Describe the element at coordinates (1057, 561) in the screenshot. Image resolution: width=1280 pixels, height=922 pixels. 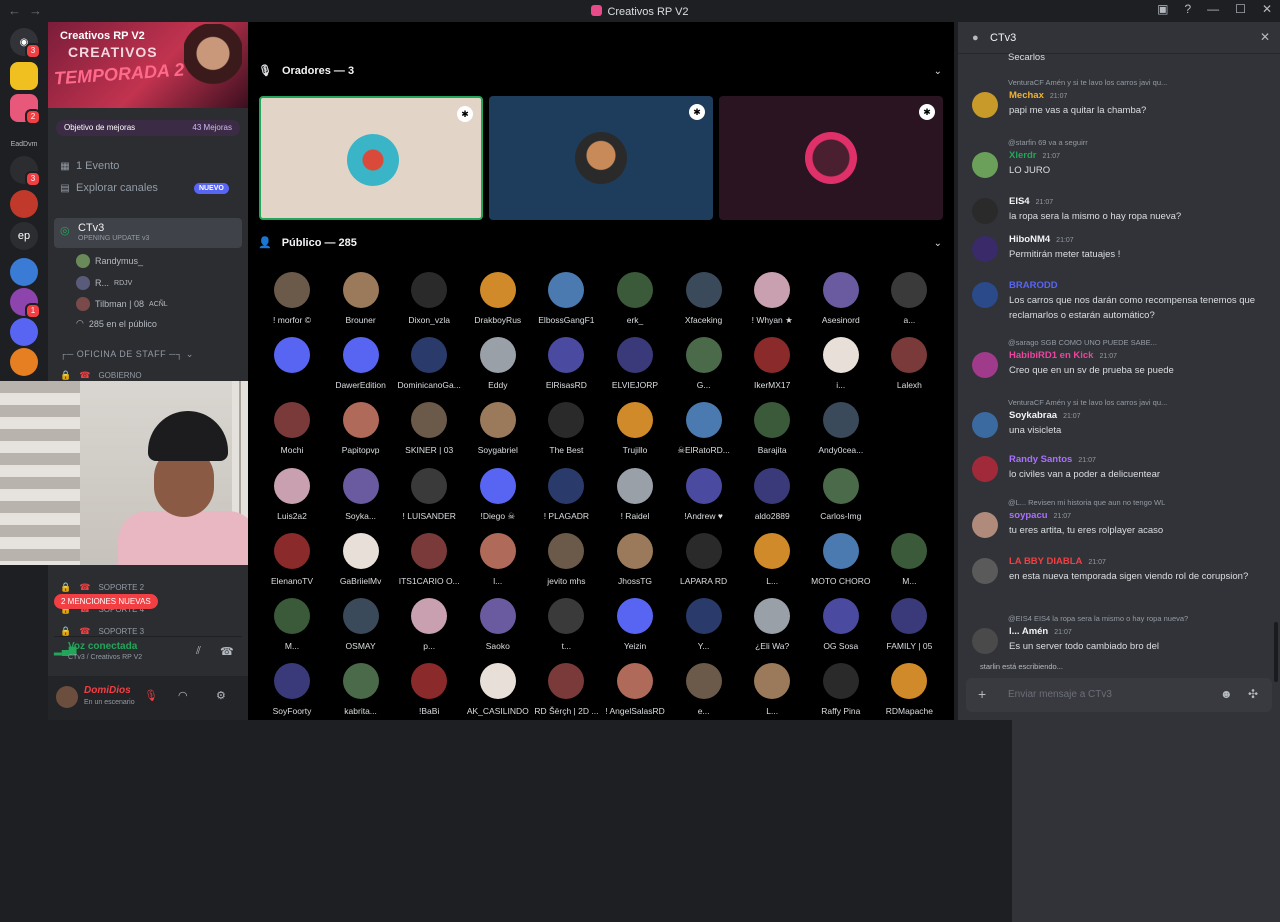
I see `message-author: LA BBY DIABLA 21:07` at that location.